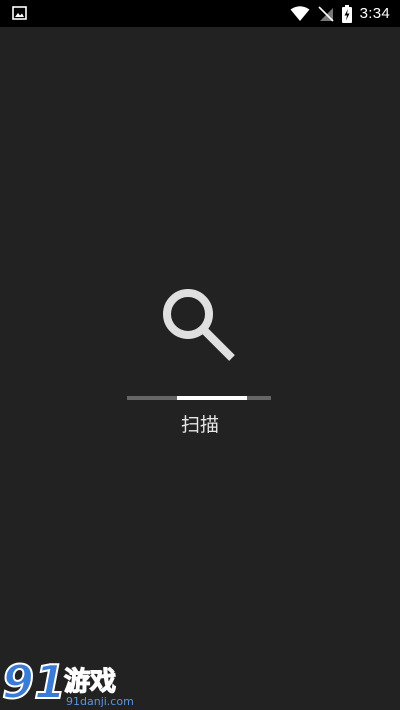 This screenshot has width=400, height=710. I want to click on no-sim-icon, so click(326, 13).